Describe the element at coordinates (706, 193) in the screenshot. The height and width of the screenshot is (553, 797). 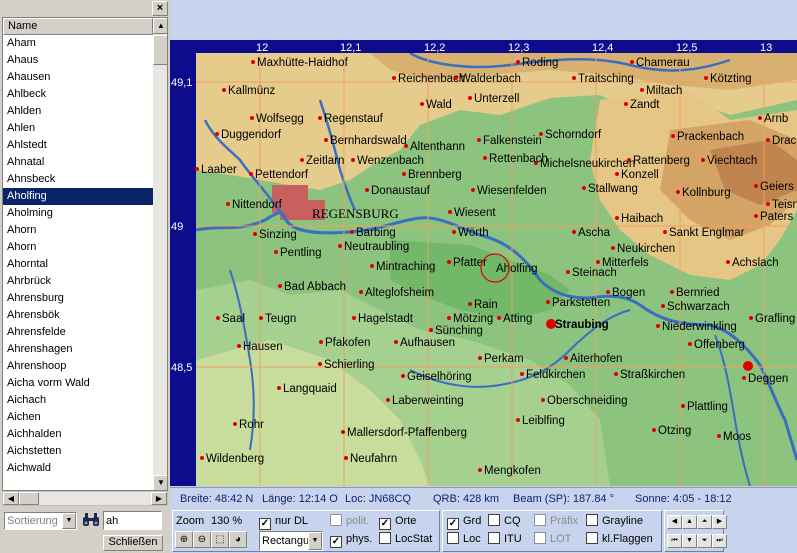
I see `town-label: Kollnburg` at that location.